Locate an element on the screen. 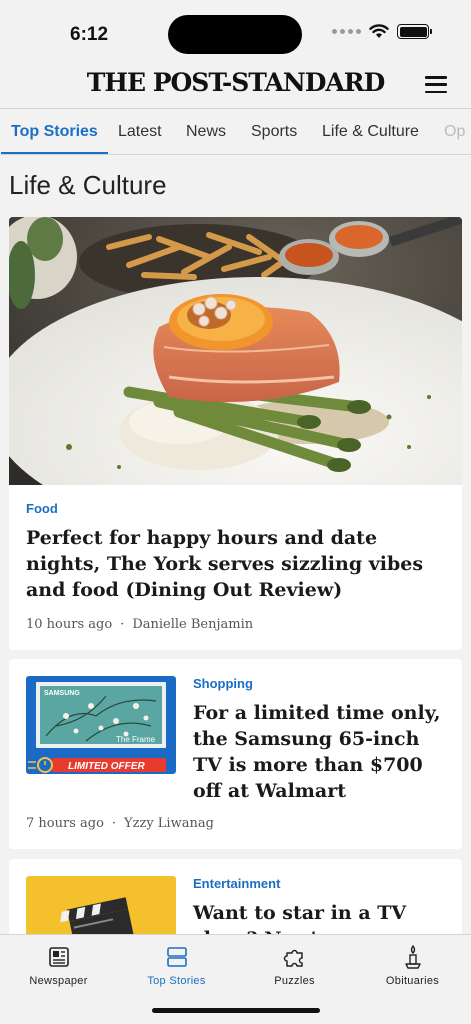 This screenshot has height=1024, width=471. tab-opinion: Op is located at coordinates (454, 131).